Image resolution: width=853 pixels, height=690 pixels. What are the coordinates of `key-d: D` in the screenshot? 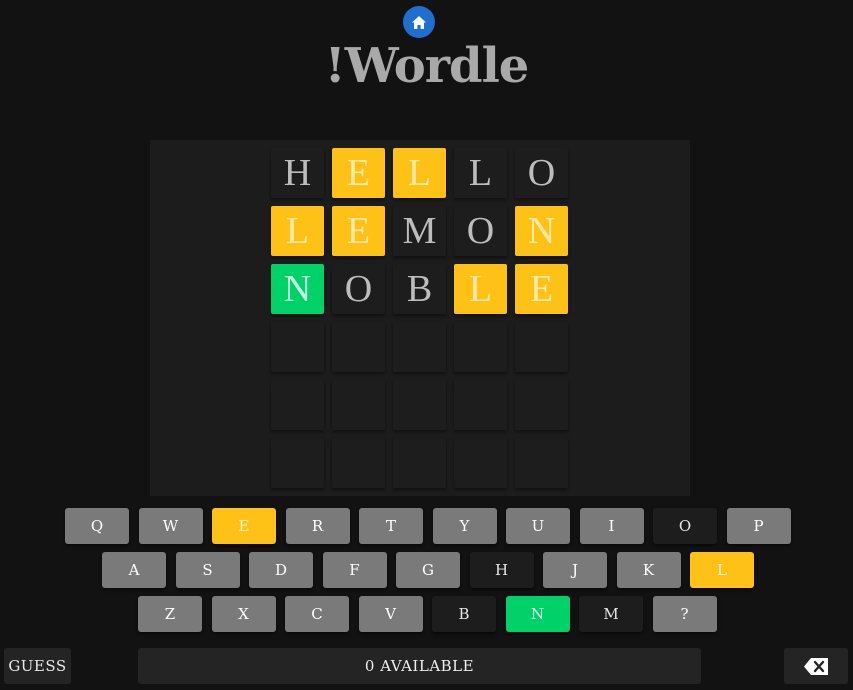 It's located at (281, 570).